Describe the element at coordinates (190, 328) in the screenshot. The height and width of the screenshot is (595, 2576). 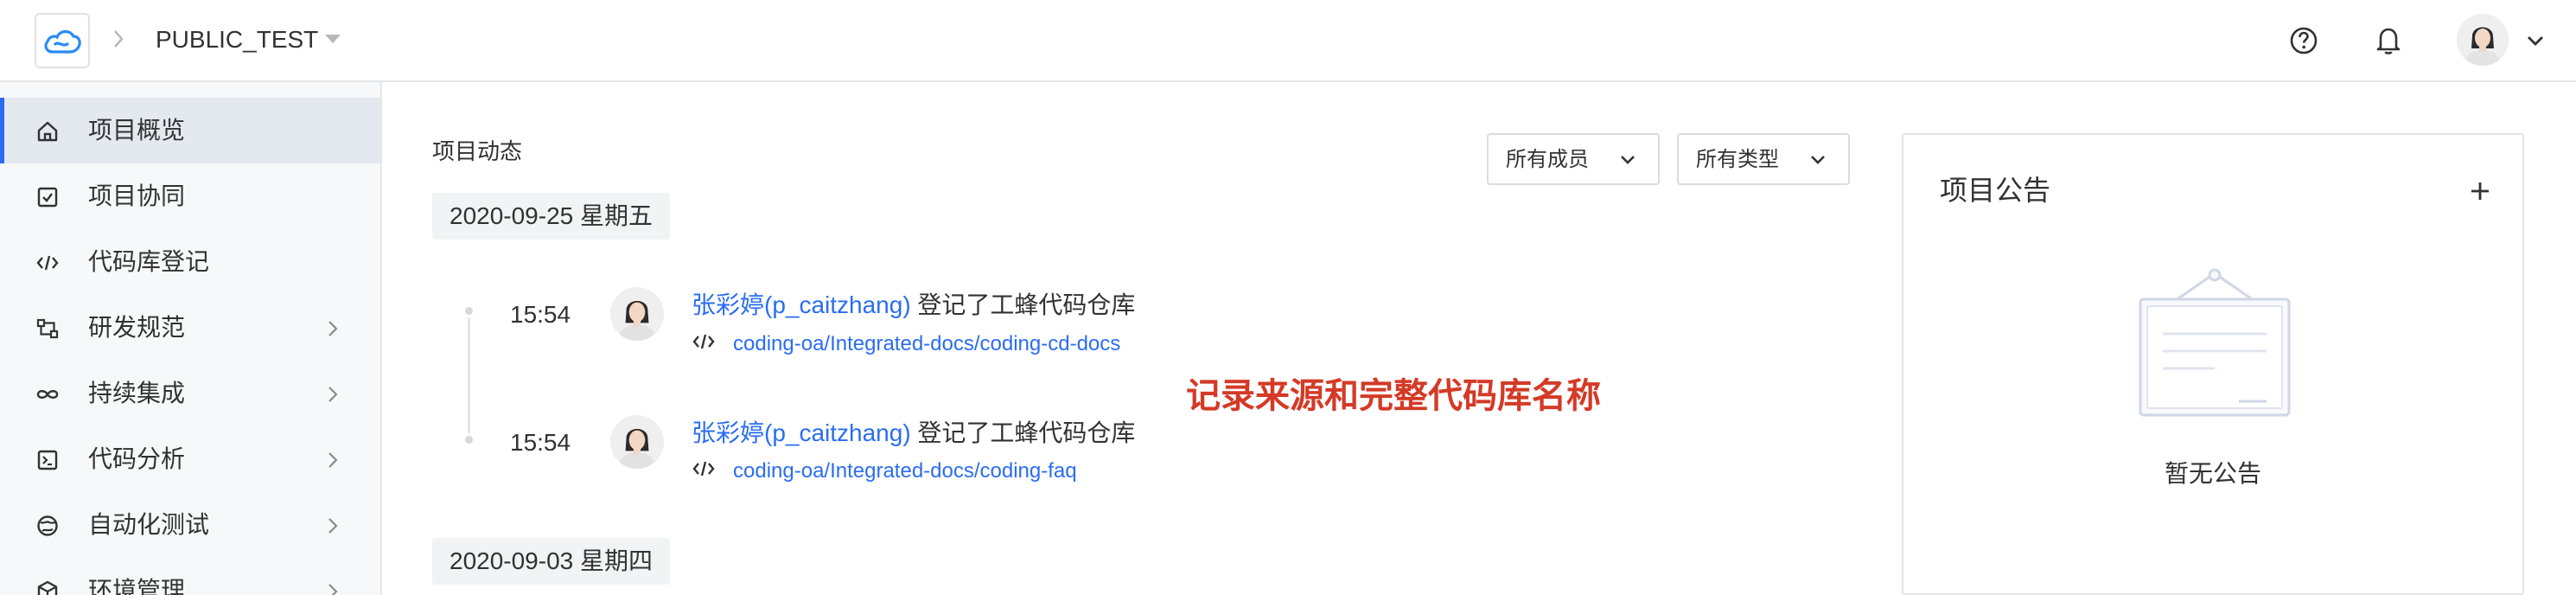
I see `sidebar-item-dev-standards: 研发规范` at that location.